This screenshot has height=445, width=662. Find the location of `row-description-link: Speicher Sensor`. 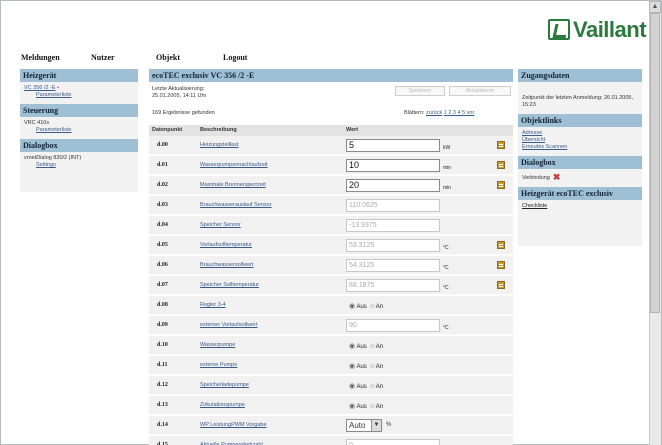

row-description-link: Speicher Sensor is located at coordinates (220, 225).